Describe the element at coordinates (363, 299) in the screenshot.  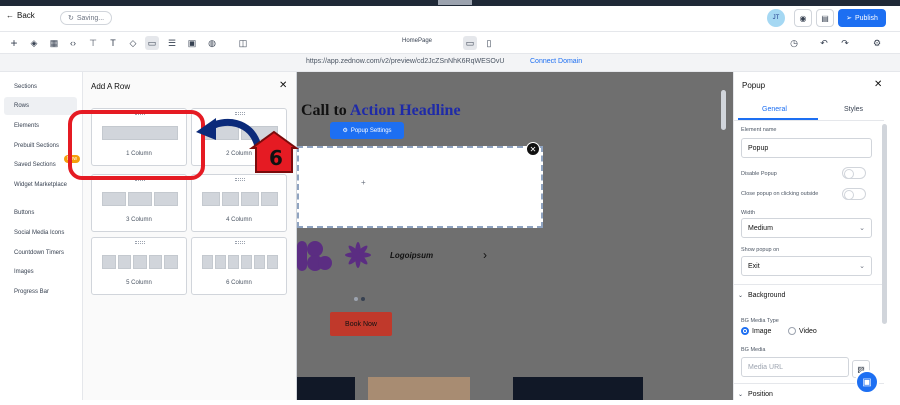
I see `carousel-dot-active` at that location.